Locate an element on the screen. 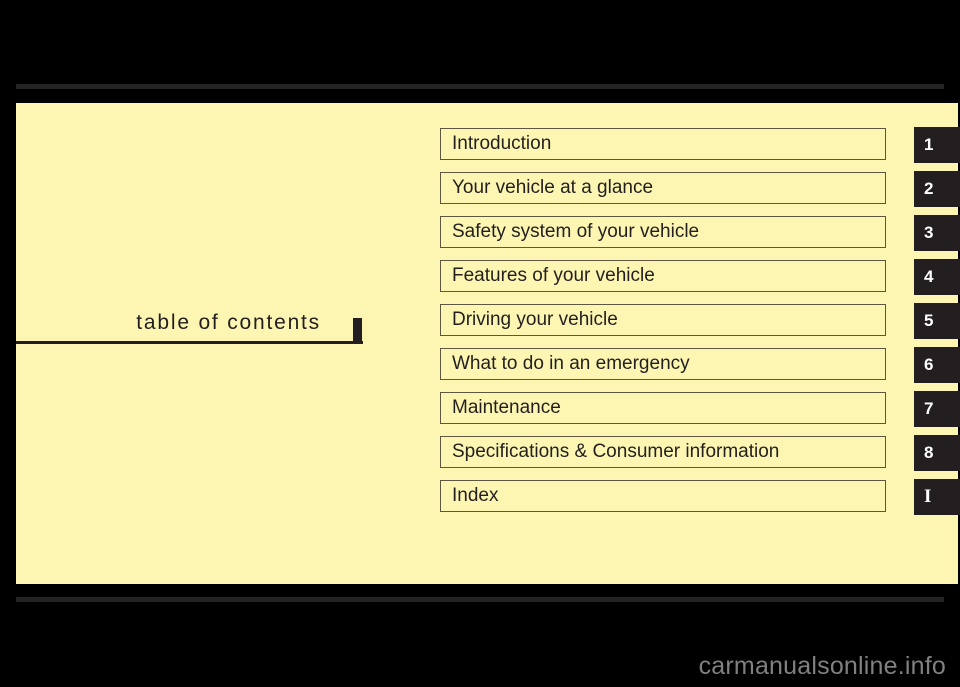 The height and width of the screenshot is (687, 960). toc-entry-maintenance: Maintenance is located at coordinates (663, 408).